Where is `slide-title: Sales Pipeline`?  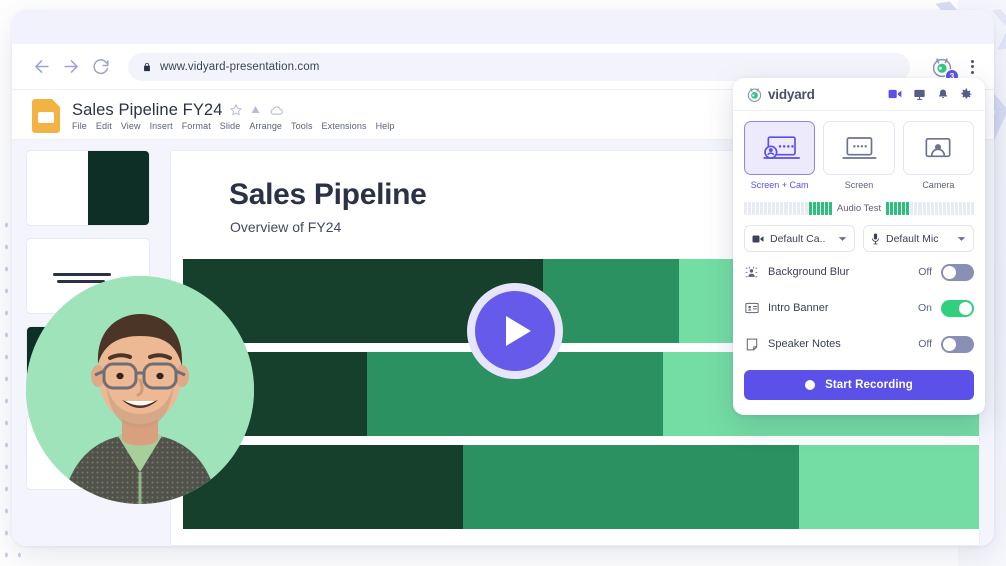
slide-title: Sales Pipeline is located at coordinates (328, 194).